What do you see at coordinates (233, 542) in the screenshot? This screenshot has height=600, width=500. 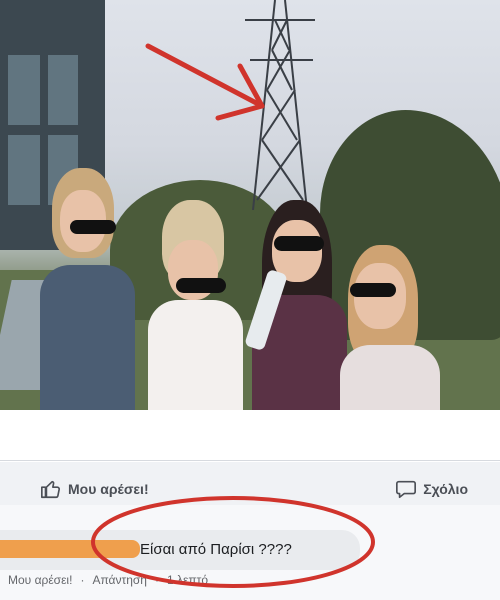 I see `circle-annotation-icon` at bounding box center [233, 542].